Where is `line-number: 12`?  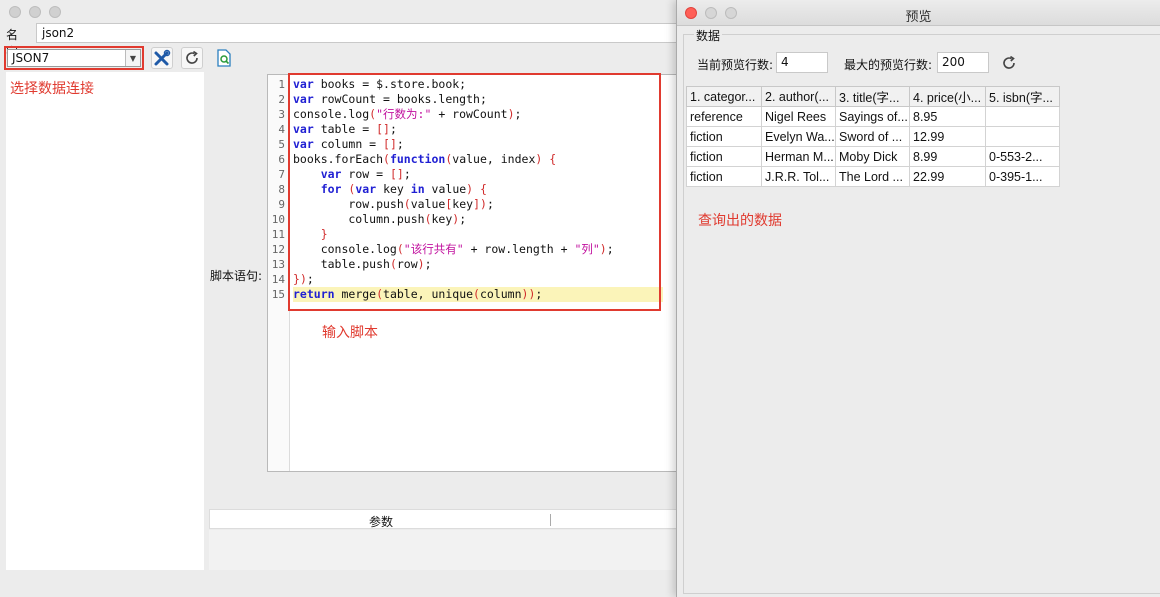
line-number: 12 is located at coordinates (278, 249).